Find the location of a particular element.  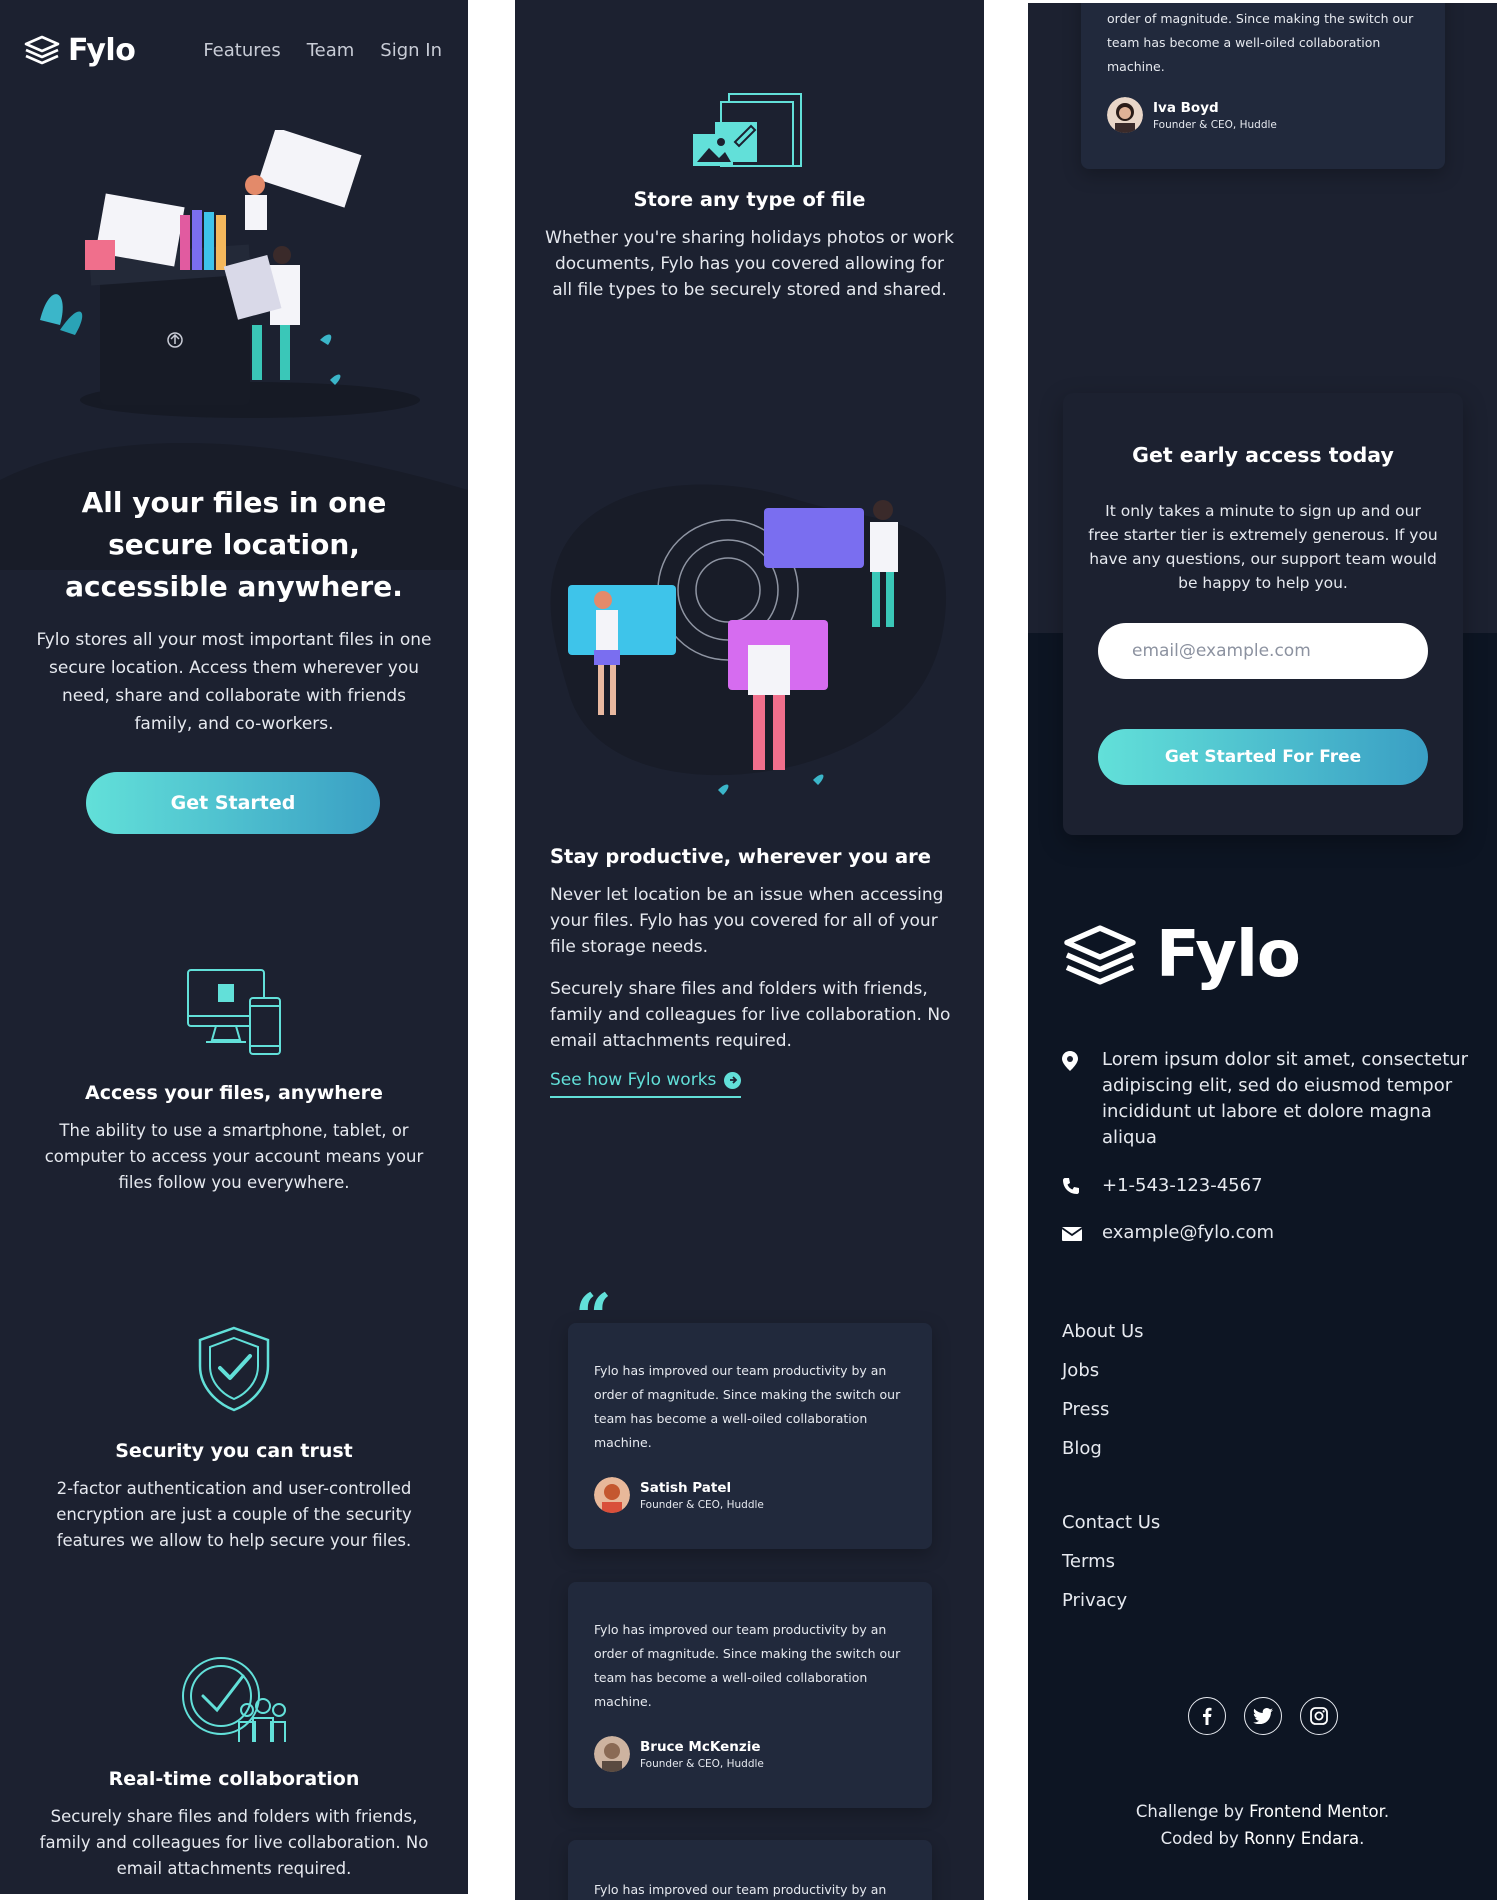

get-started-free-button: Get Started For Free is located at coordinates (1263, 757).